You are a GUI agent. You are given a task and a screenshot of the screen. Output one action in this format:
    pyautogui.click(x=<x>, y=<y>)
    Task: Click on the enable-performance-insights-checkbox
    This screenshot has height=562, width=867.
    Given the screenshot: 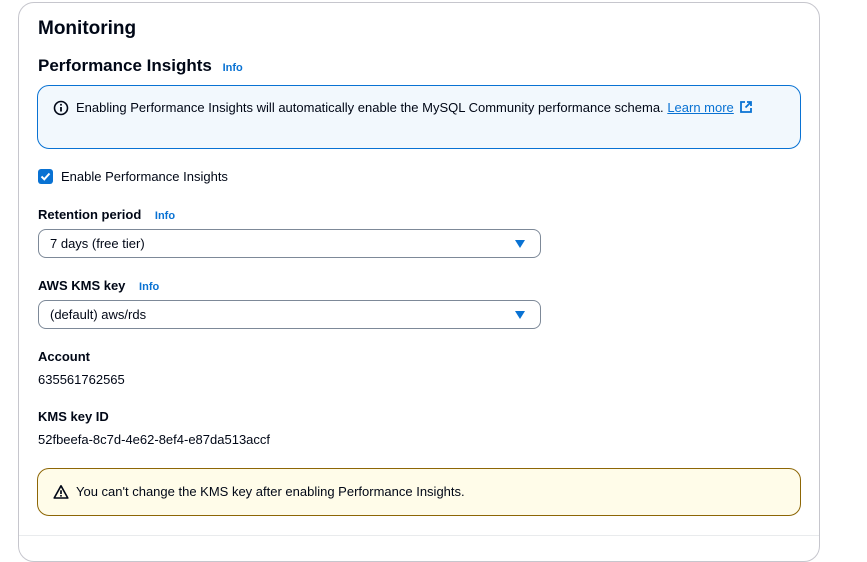 What is the action you would take?
    pyautogui.click(x=45, y=176)
    